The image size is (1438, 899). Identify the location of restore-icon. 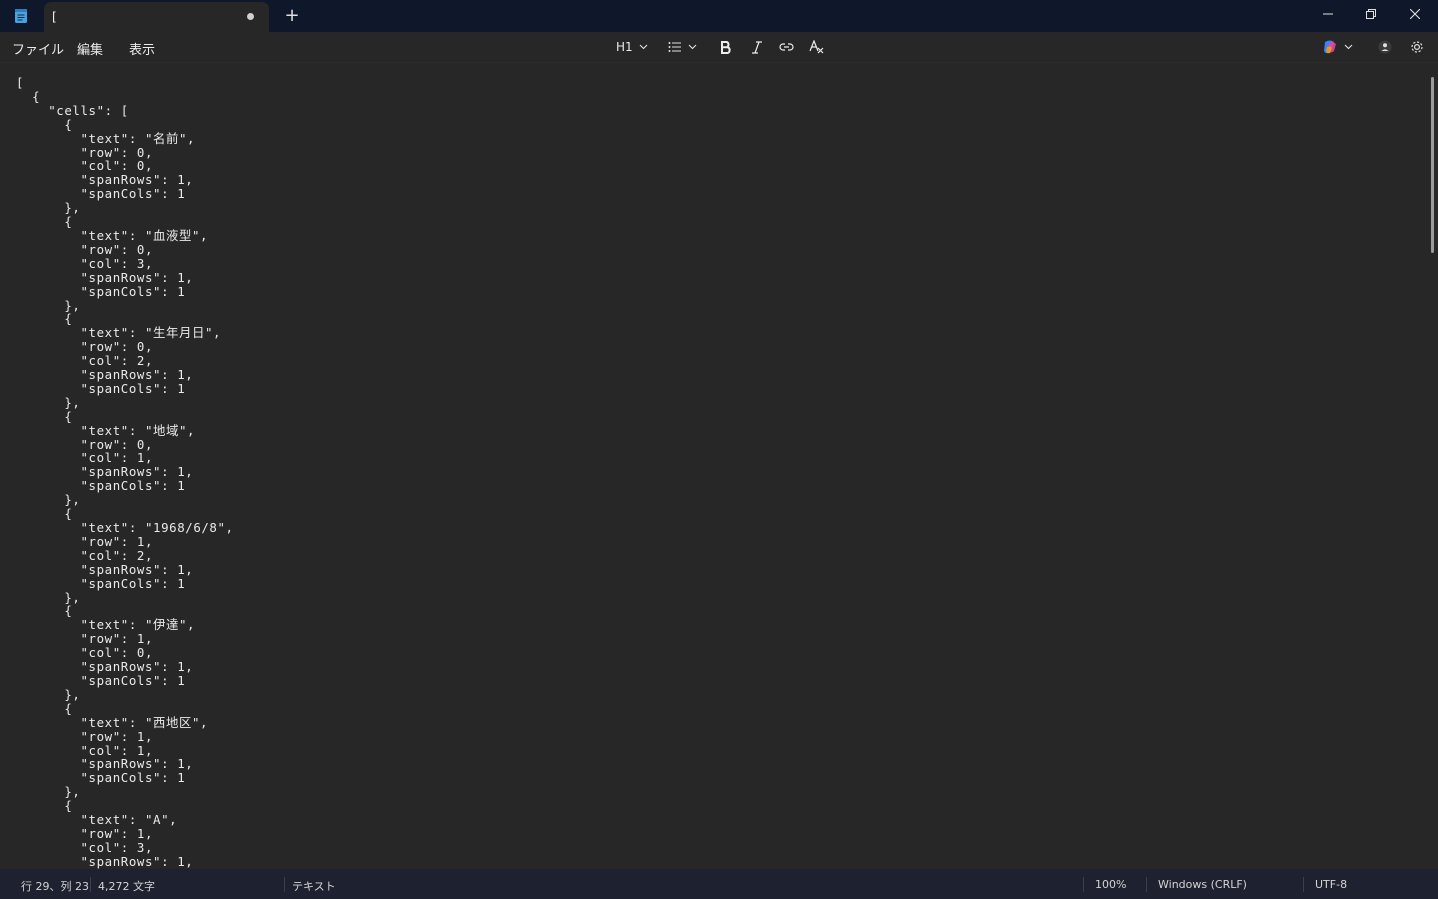
(1371, 14).